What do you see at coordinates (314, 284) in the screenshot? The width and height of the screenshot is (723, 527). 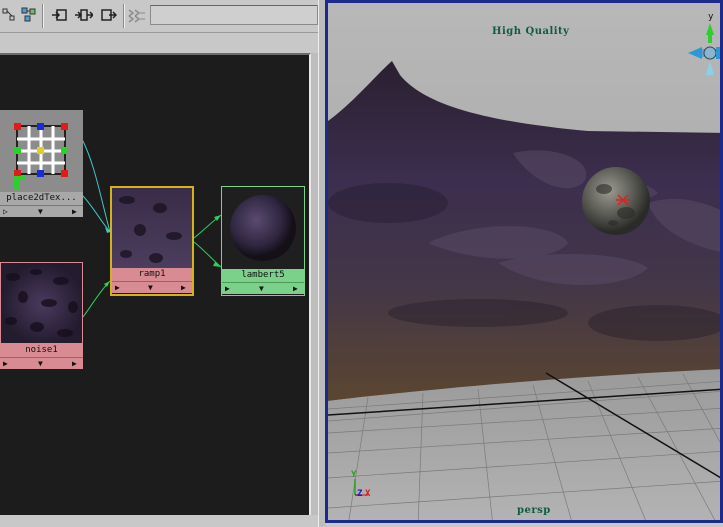 I see `graph-scrollbar` at bounding box center [314, 284].